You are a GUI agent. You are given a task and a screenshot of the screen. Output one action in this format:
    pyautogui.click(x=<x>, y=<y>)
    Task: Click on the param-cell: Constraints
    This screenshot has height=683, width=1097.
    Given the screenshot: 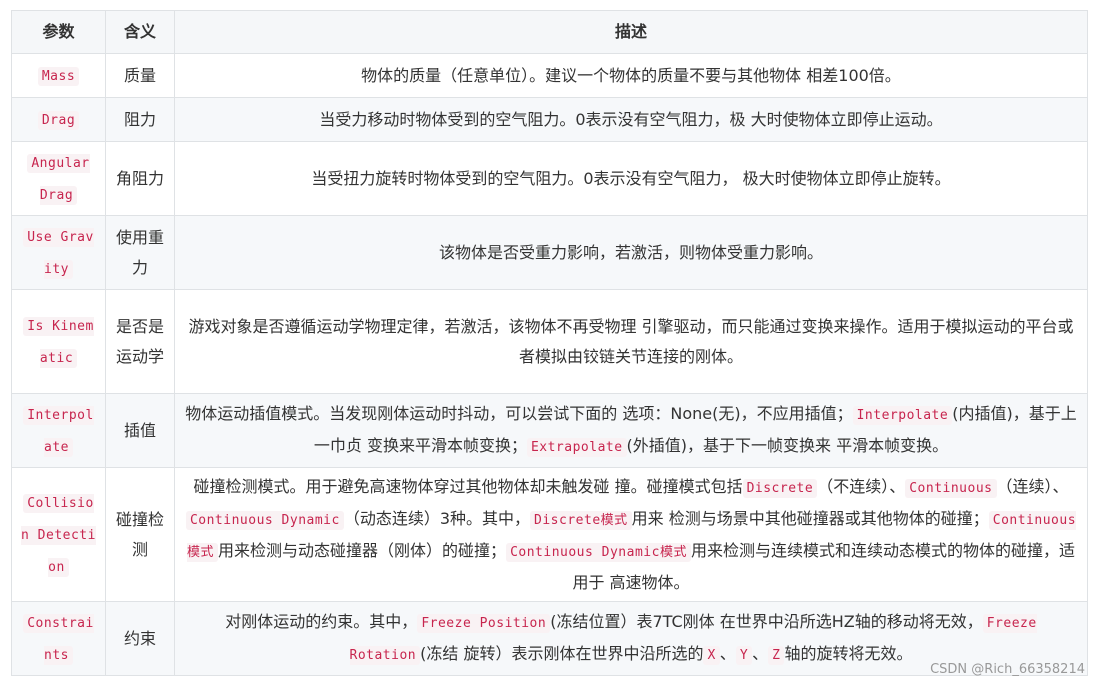 What is the action you would take?
    pyautogui.click(x=58, y=638)
    